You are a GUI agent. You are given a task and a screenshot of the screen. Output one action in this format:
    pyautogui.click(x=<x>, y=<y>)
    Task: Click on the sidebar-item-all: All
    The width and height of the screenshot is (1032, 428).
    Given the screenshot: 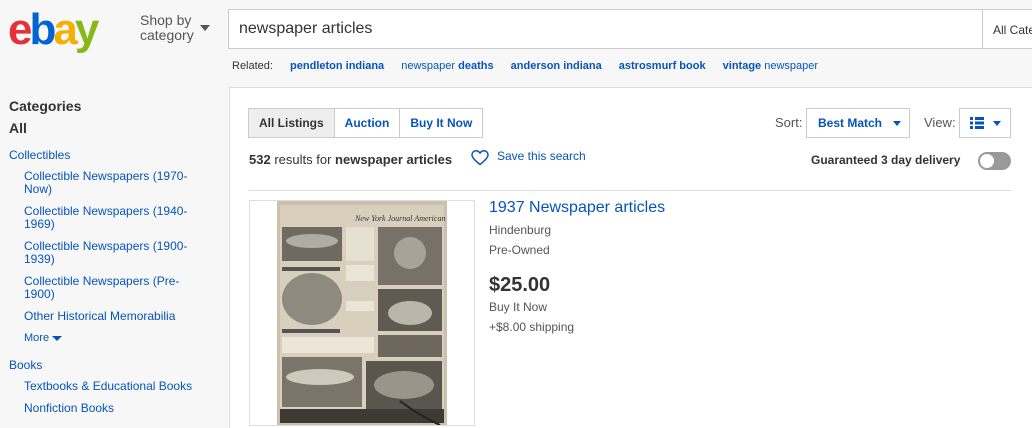 What is the action you would take?
    pyautogui.click(x=109, y=128)
    